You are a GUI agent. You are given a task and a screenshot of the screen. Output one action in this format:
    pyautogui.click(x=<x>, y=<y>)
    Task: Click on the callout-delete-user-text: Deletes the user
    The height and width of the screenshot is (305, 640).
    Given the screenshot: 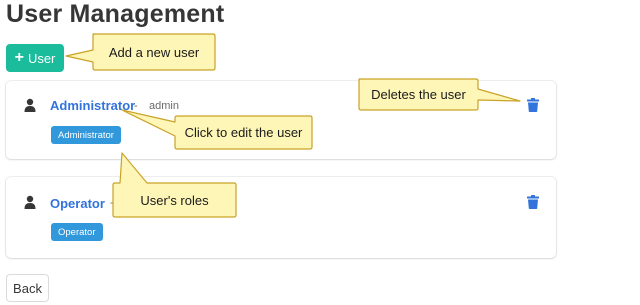 What is the action you would take?
    pyautogui.click(x=418, y=94)
    